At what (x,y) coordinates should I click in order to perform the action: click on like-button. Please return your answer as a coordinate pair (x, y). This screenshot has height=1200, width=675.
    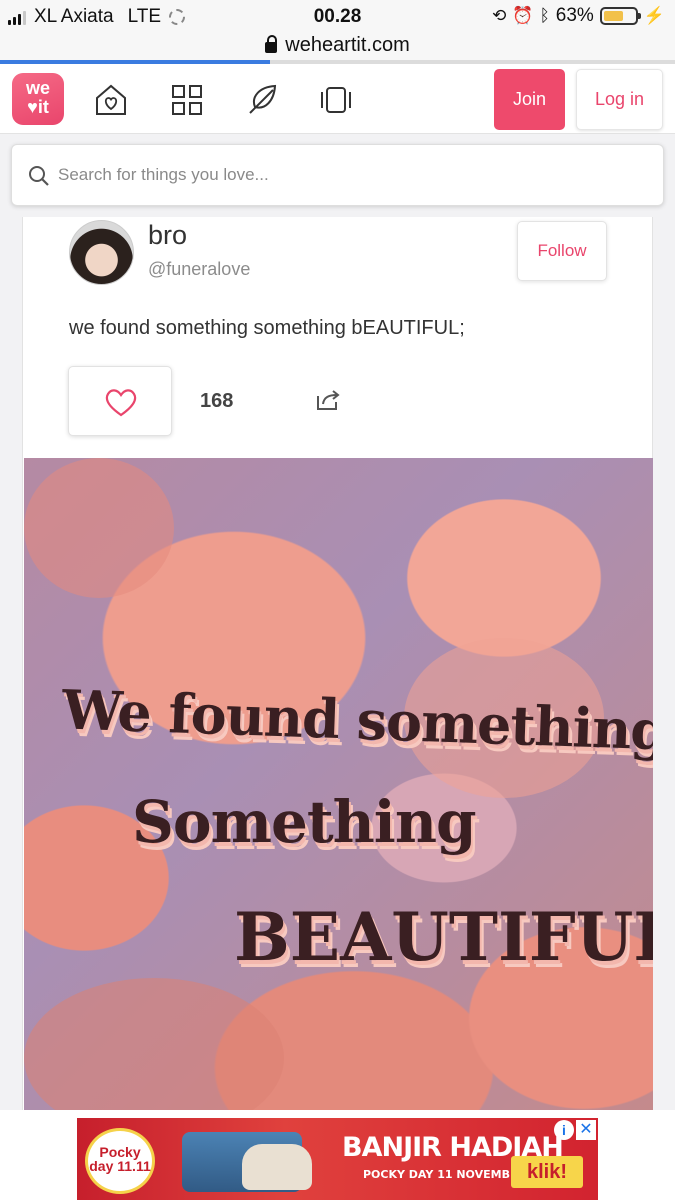
    Looking at the image, I should click on (120, 401).